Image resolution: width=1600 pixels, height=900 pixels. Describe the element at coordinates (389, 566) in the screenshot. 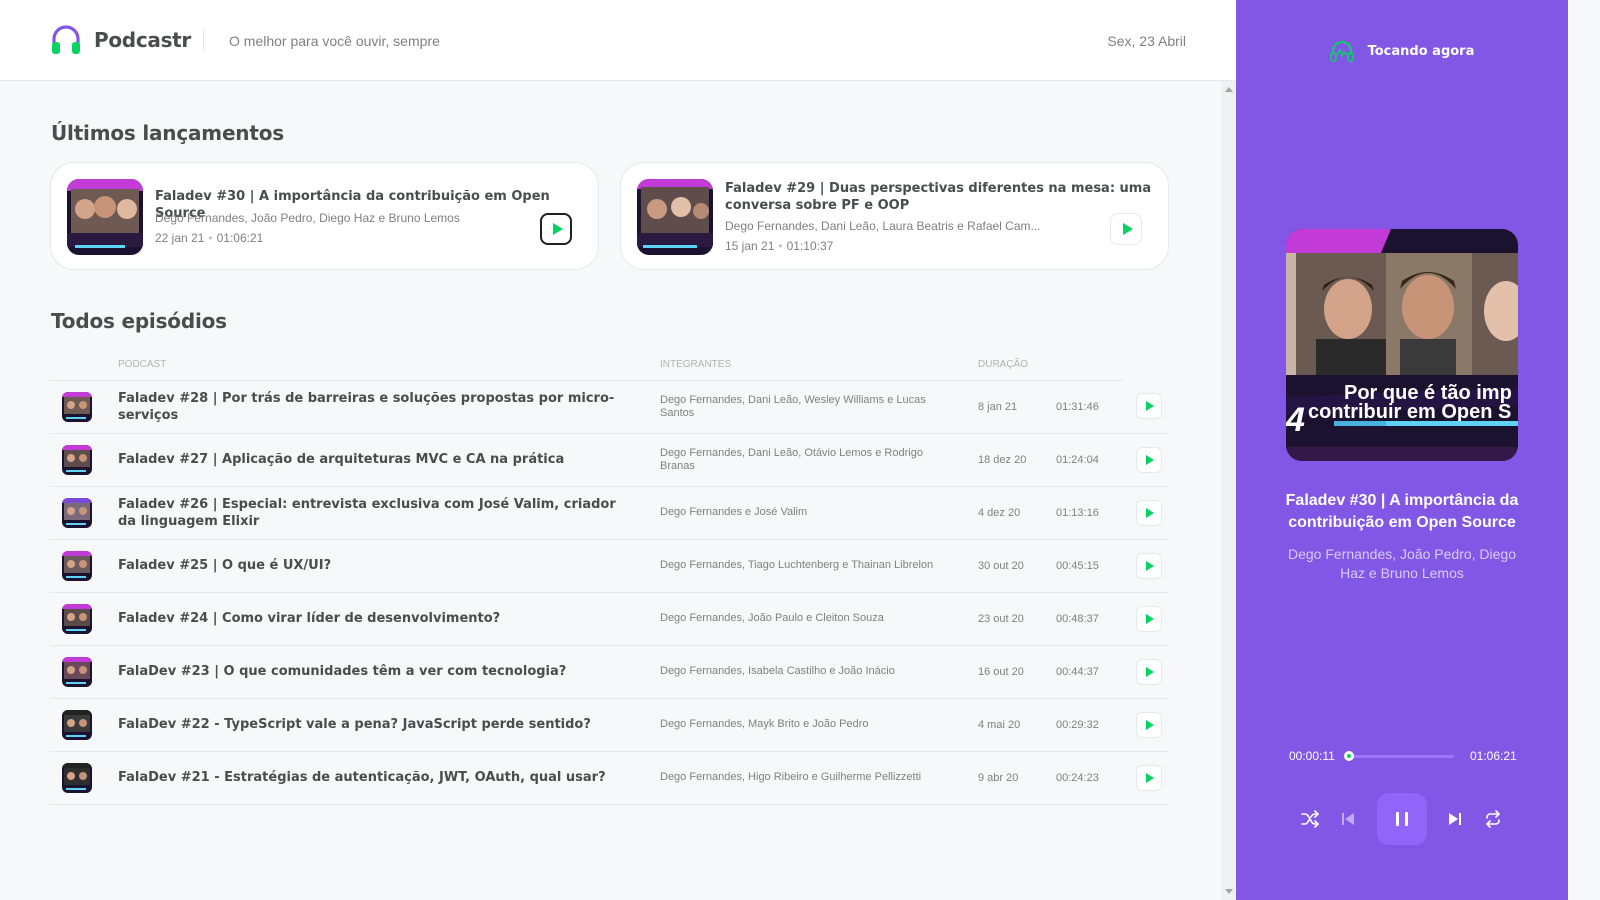

I see `episode-title: Faladev #25 | O que é UX/UI?` at that location.